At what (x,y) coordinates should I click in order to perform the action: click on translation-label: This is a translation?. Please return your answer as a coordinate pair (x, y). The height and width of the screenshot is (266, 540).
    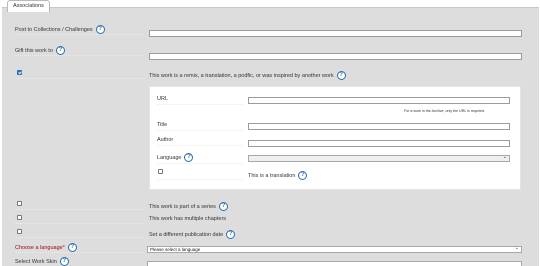
    Looking at the image, I should click on (278, 175).